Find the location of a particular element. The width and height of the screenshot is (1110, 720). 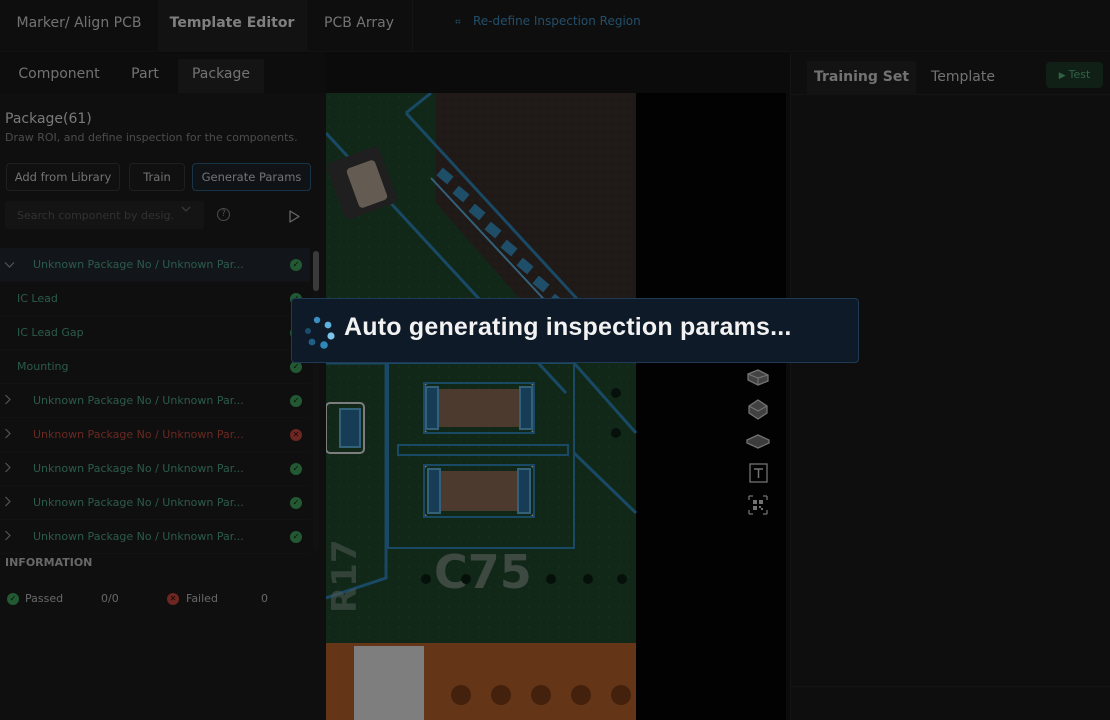

loading-spinner-icon is located at coordinates (320, 332).